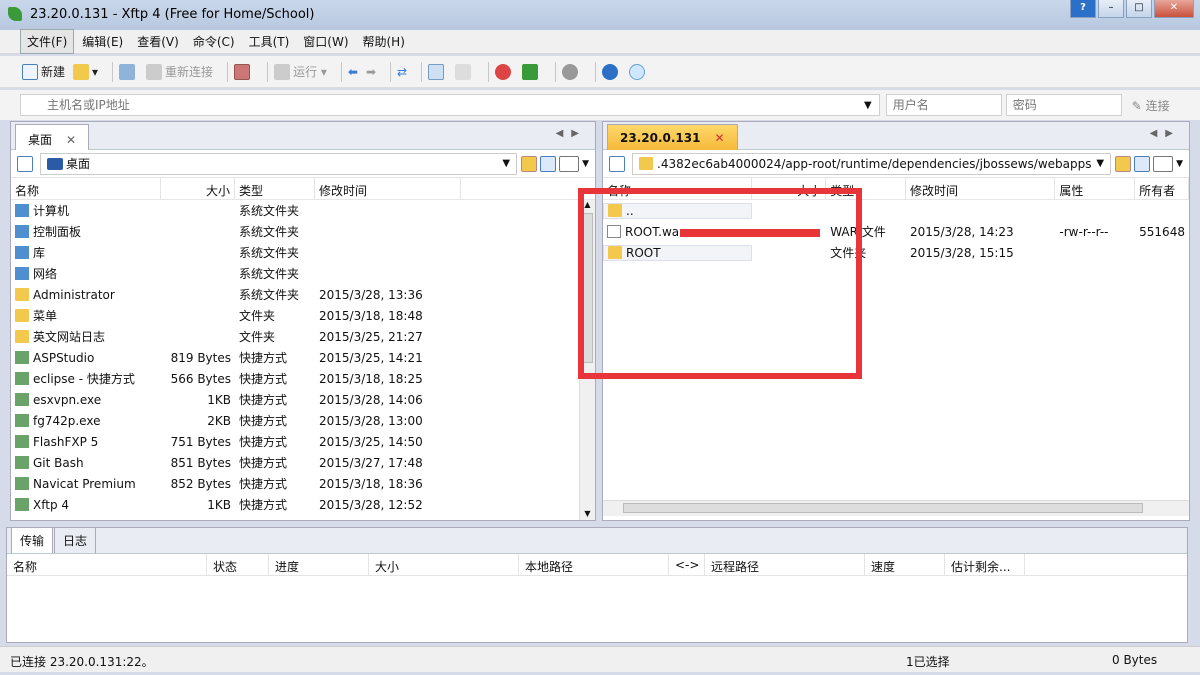 The width and height of the screenshot is (1200, 675). What do you see at coordinates (303, 504) in the screenshot?
I see `table-row: Xftp 4 1KB 快捷方式 2015/3/28, 12:52` at bounding box center [303, 504].